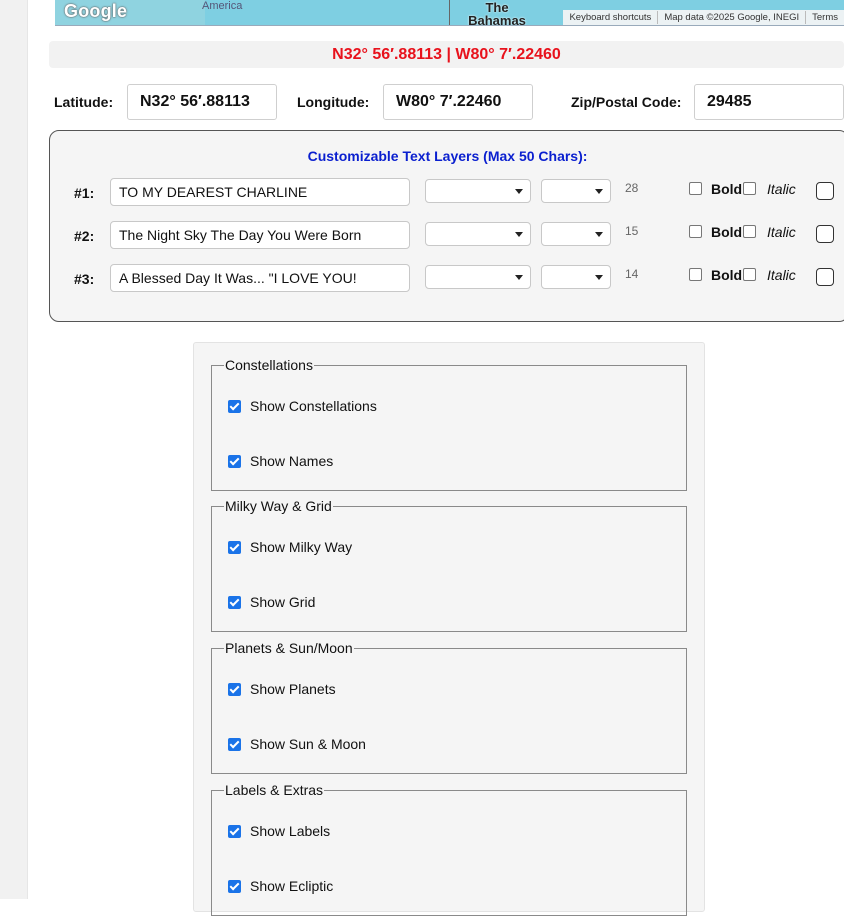 The height and width of the screenshot is (916, 844). Describe the element at coordinates (260, 235) in the screenshot. I see `layer-text-input: The Night Sky The Day You Were Born` at that location.